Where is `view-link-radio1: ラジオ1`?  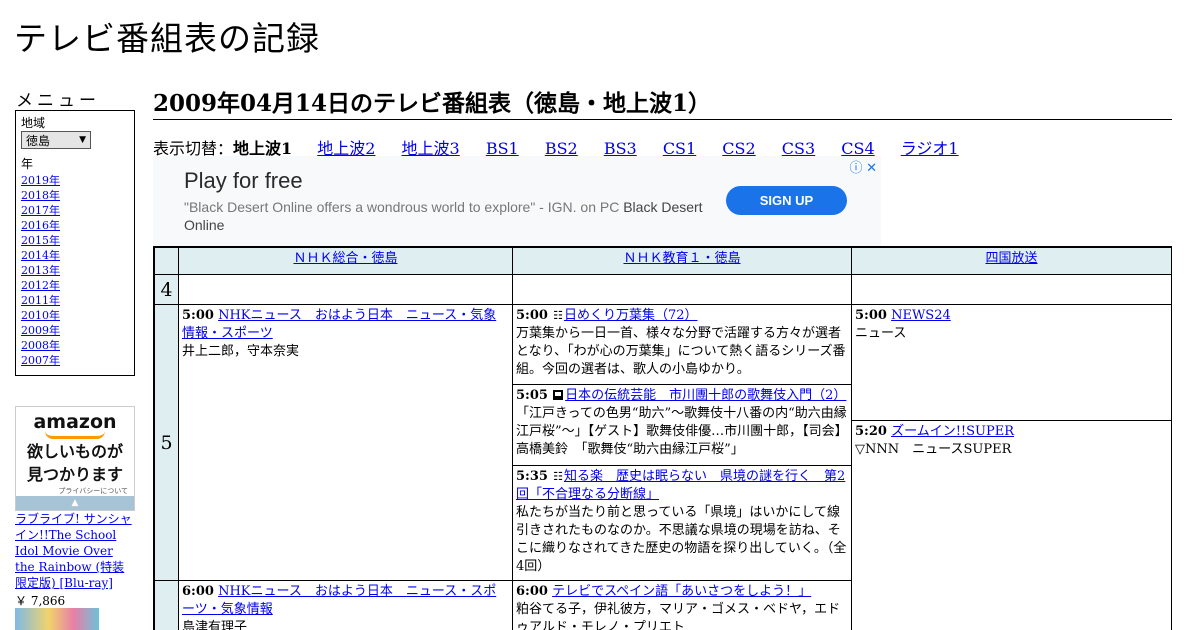
view-link-radio1: ラジオ1 is located at coordinates (930, 148).